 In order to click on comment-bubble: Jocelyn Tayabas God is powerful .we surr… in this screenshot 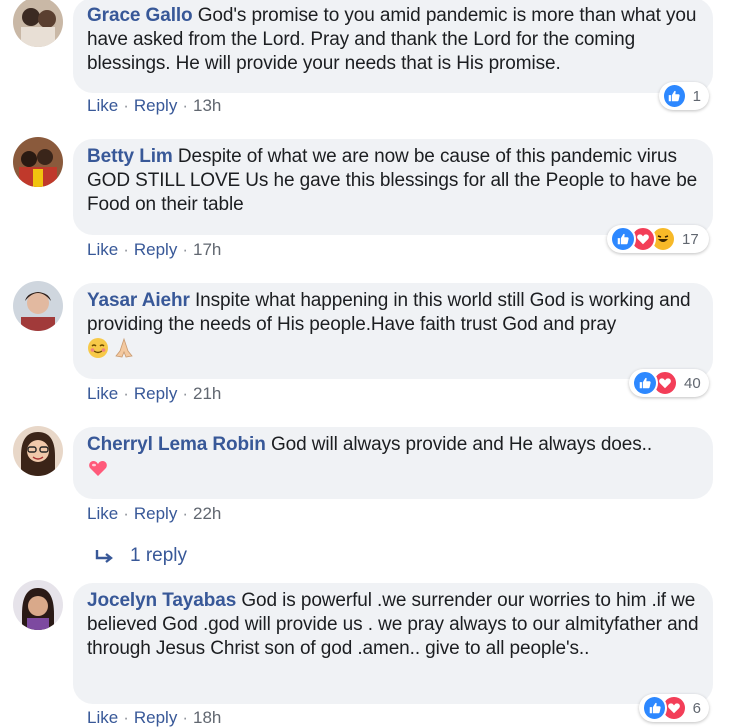, I will do `click(393, 643)`.